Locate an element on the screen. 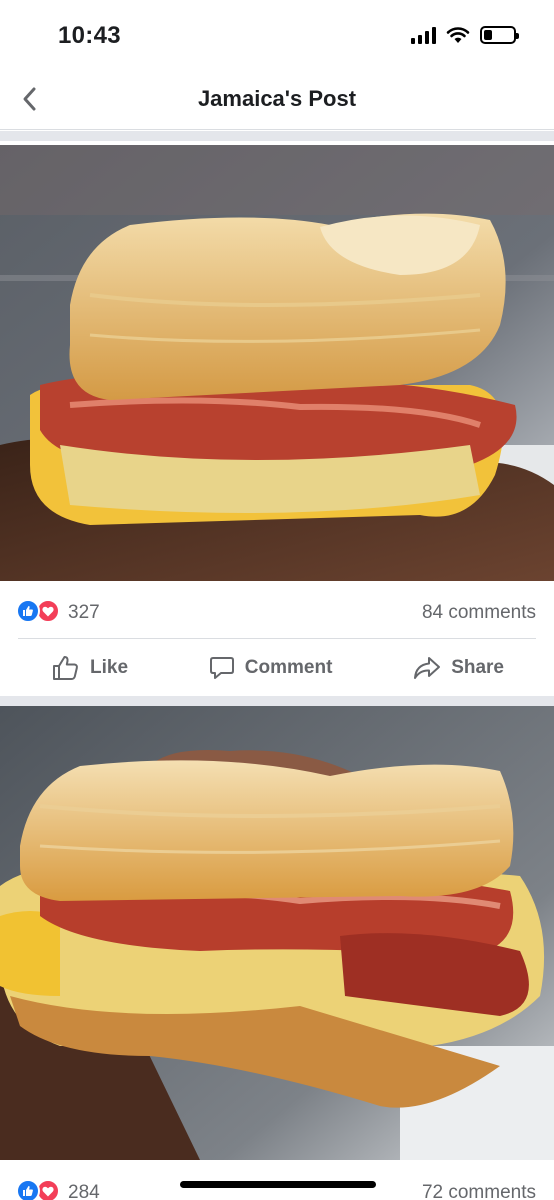  comments-count: 72 comments is located at coordinates (479, 1191).